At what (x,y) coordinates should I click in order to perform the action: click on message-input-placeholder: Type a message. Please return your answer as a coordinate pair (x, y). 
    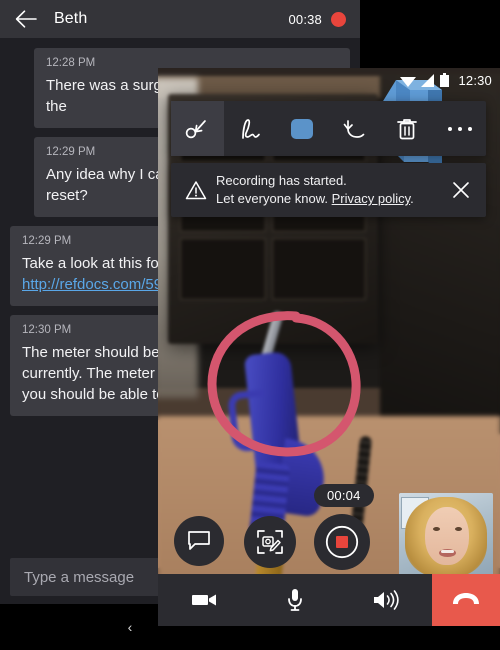
    Looking at the image, I should click on (79, 577).